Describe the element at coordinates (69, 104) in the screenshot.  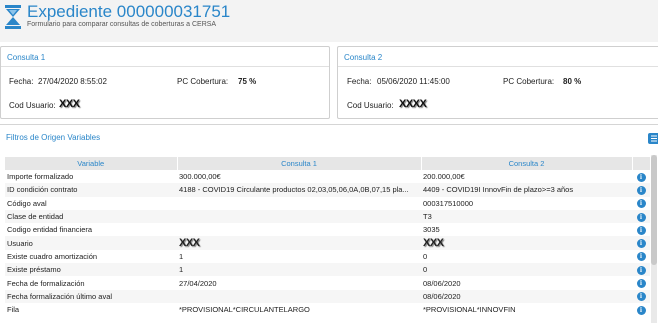
I see `cod-usuario-value: XXX` at that location.